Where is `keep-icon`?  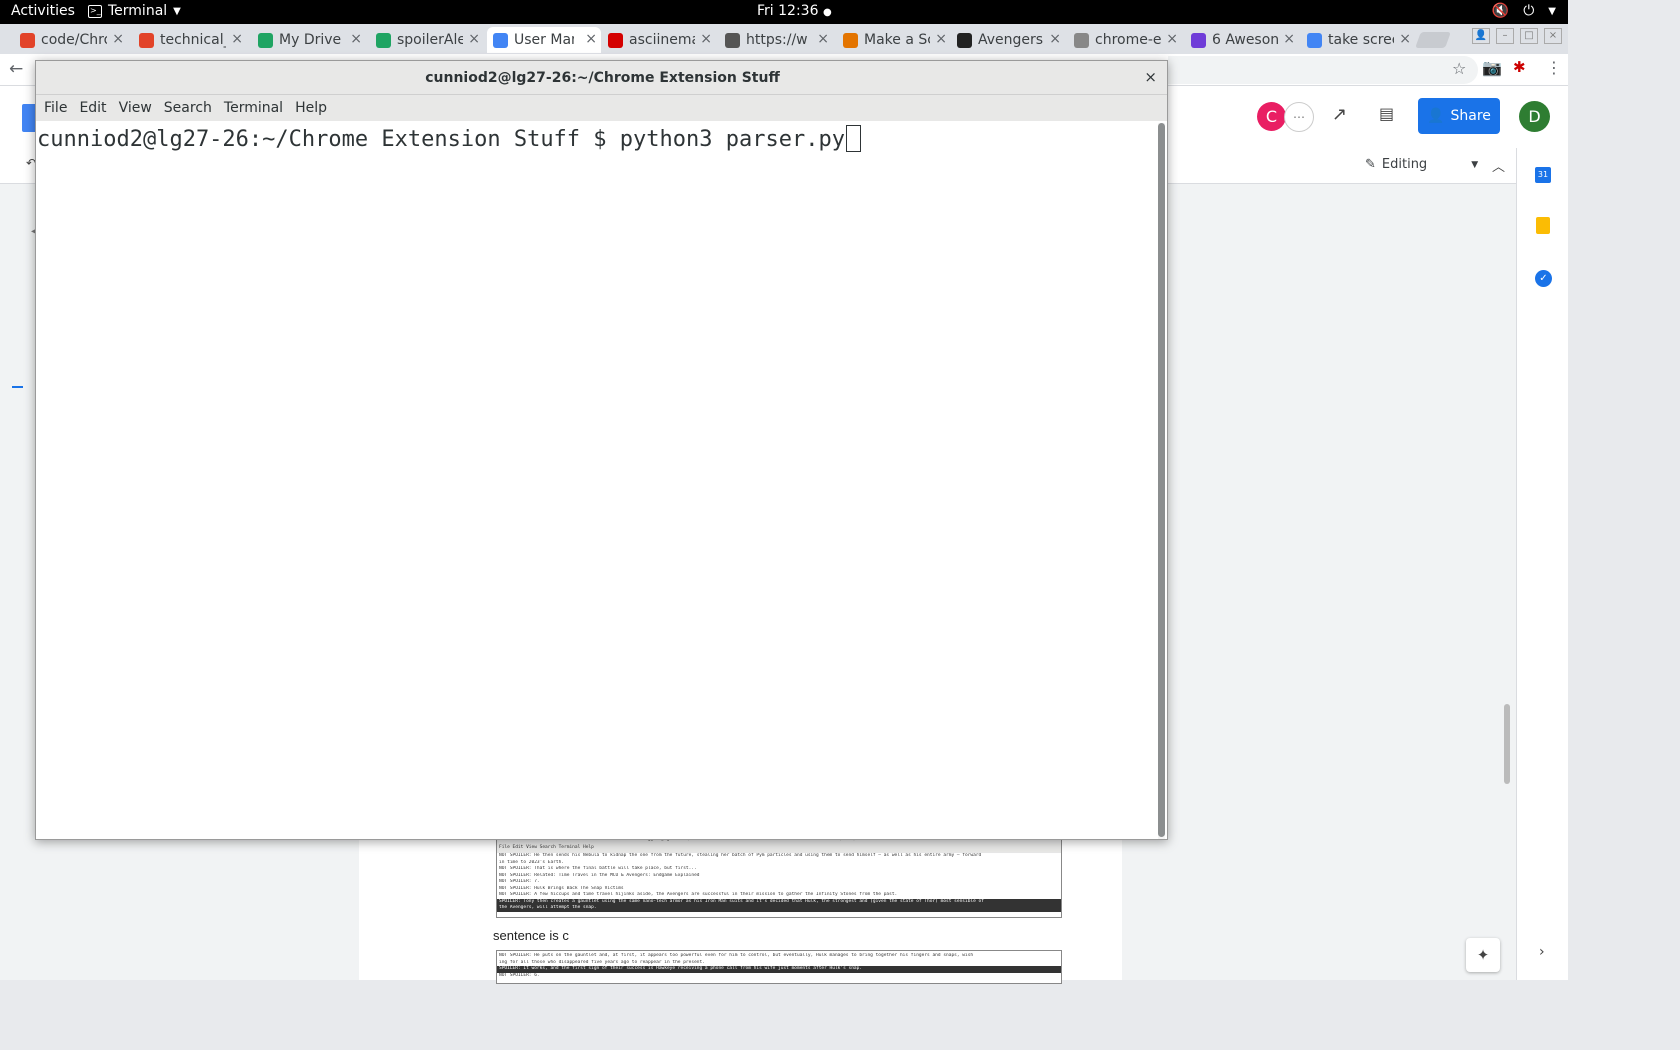
keep-icon is located at coordinates (1543, 225).